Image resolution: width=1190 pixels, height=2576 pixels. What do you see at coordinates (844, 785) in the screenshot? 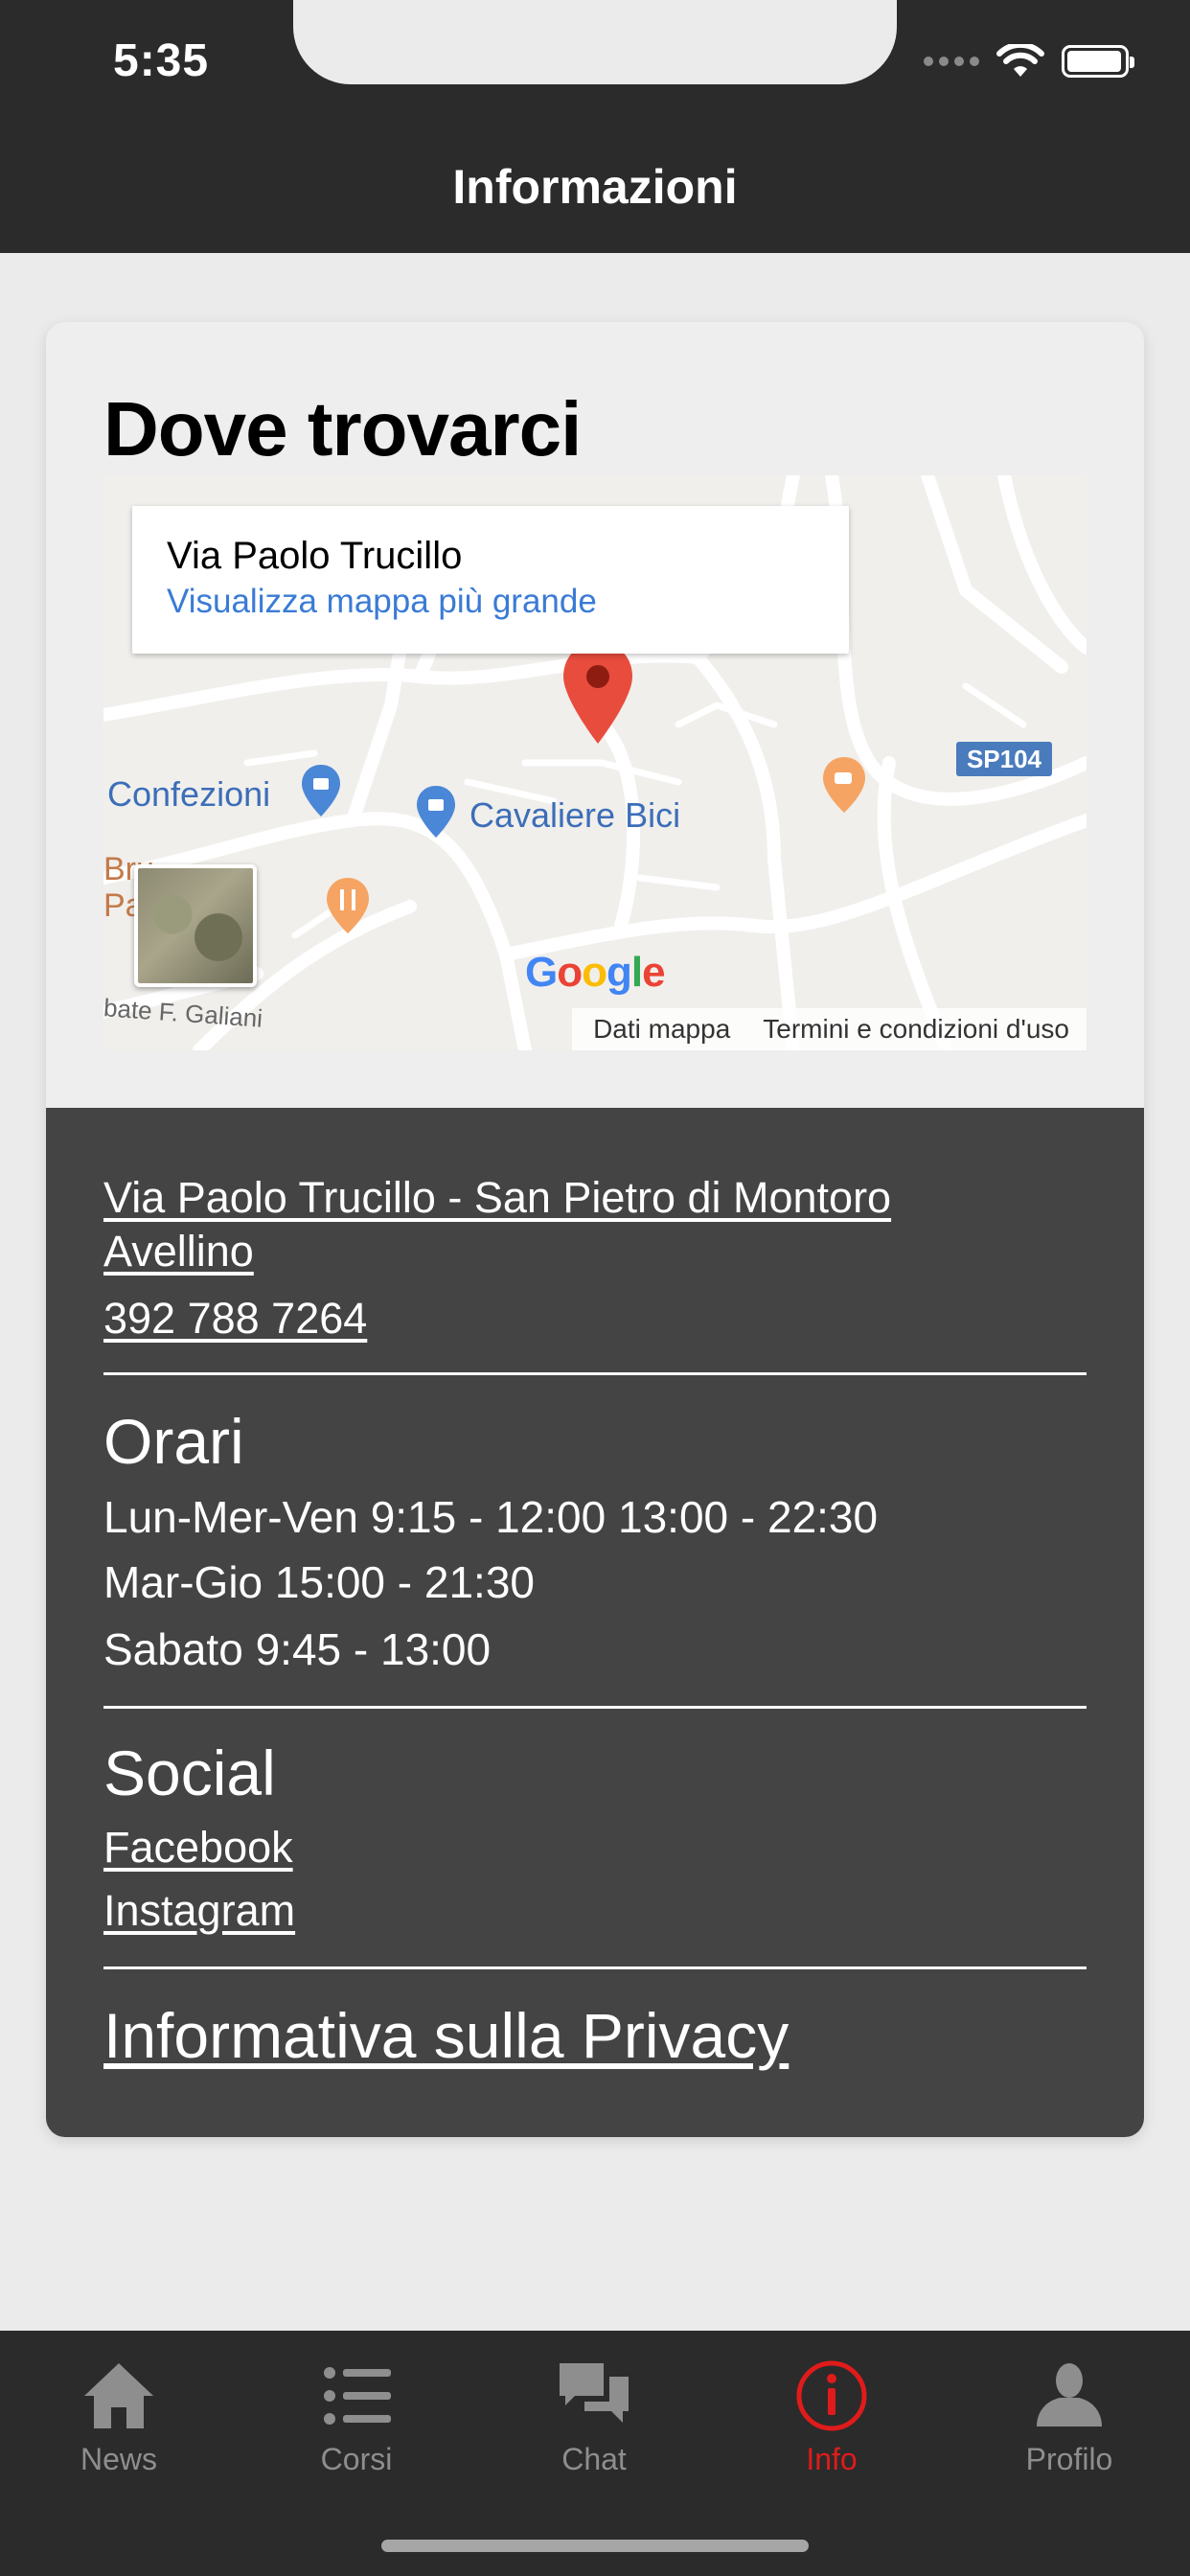
I see `cafe-pin-icon` at bounding box center [844, 785].